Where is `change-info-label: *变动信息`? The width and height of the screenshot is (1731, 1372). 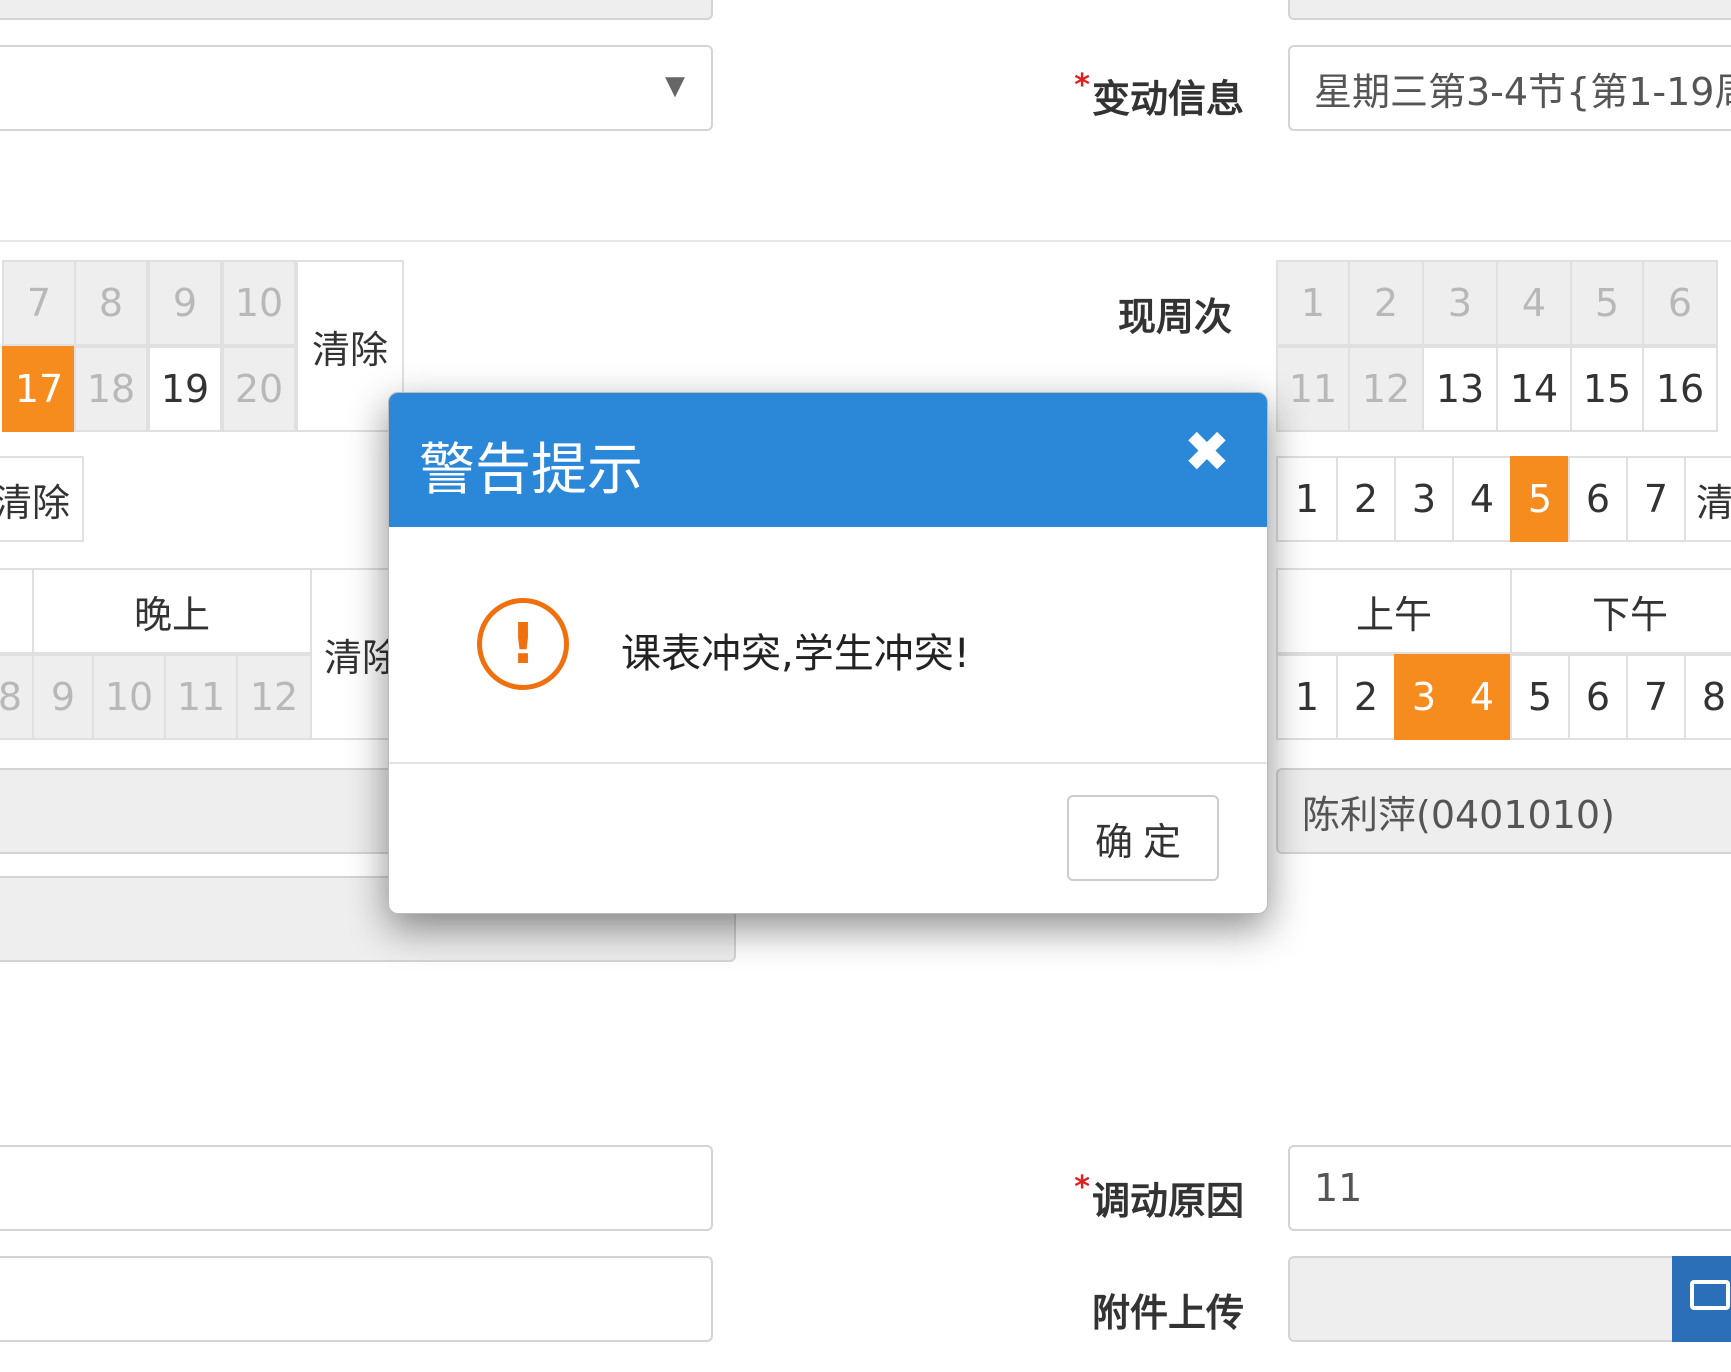 change-info-label: *变动信息 is located at coordinates (1122, 95).